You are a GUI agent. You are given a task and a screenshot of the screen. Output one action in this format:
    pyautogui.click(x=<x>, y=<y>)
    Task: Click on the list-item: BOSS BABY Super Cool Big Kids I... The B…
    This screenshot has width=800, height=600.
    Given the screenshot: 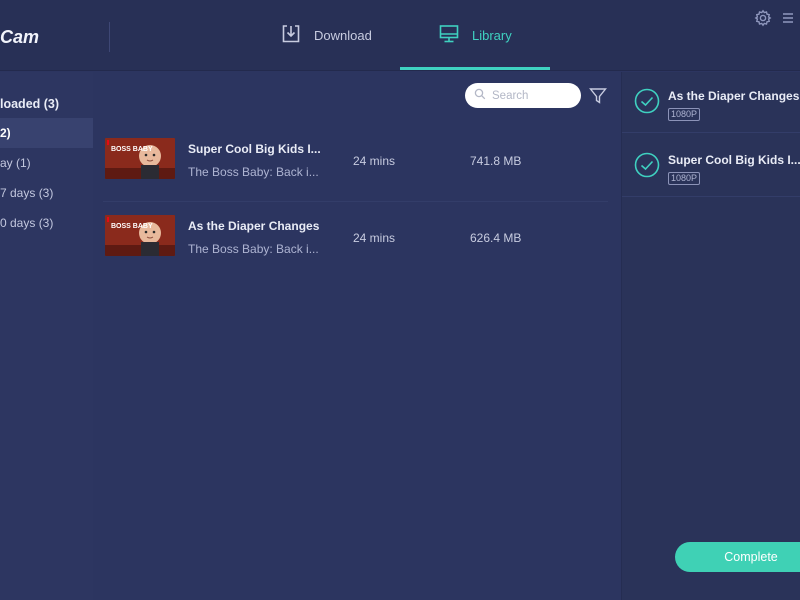 What is the action you would take?
    pyautogui.click(x=359, y=160)
    